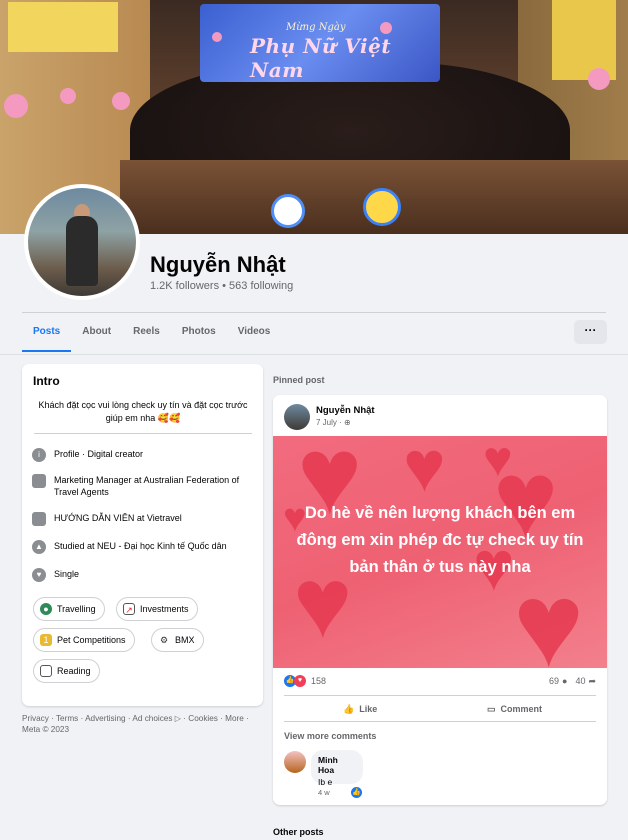 The width and height of the screenshot is (628, 840). What do you see at coordinates (96, 335) in the screenshot?
I see `tab-about: About` at bounding box center [96, 335].